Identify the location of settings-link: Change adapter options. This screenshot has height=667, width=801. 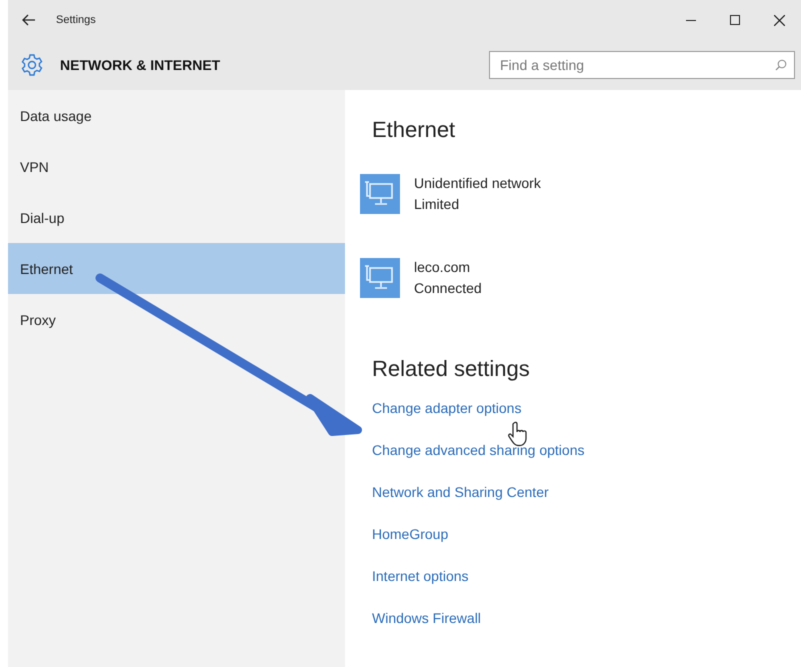
(447, 408).